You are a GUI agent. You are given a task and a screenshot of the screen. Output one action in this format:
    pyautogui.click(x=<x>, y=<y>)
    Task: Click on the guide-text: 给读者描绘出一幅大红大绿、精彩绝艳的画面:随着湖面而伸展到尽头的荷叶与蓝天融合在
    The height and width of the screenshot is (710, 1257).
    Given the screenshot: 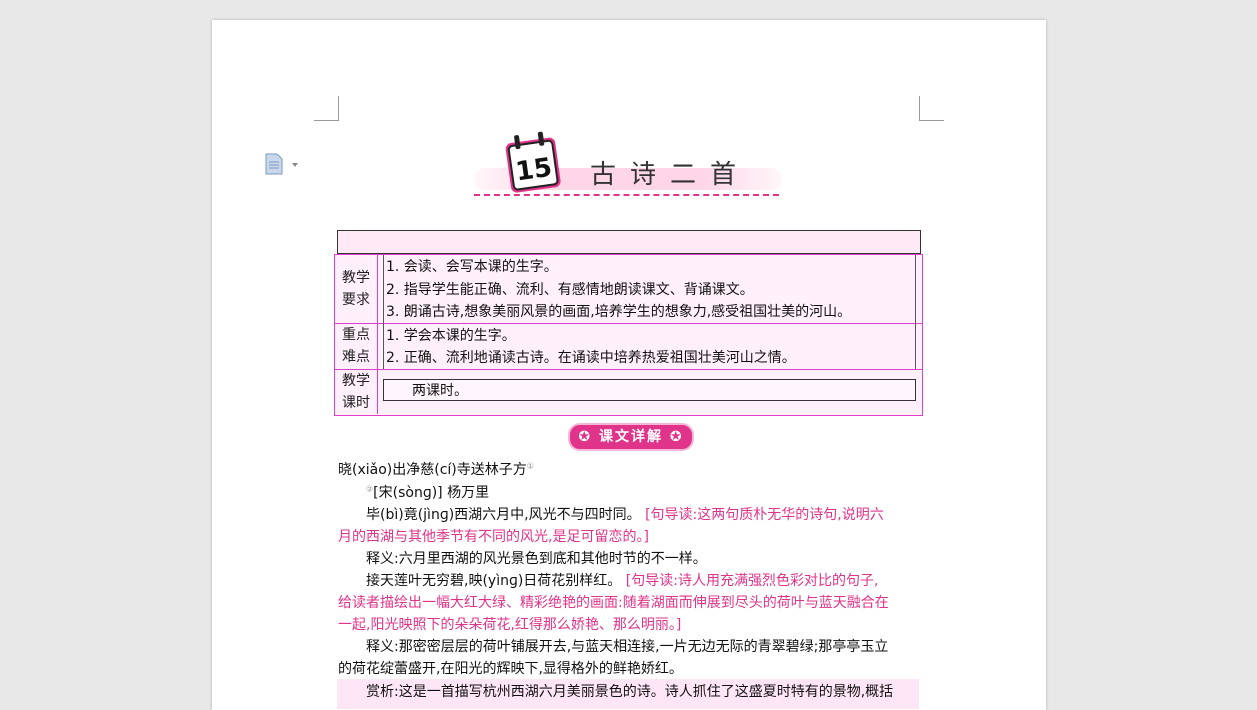 What is the action you would take?
    pyautogui.click(x=613, y=603)
    